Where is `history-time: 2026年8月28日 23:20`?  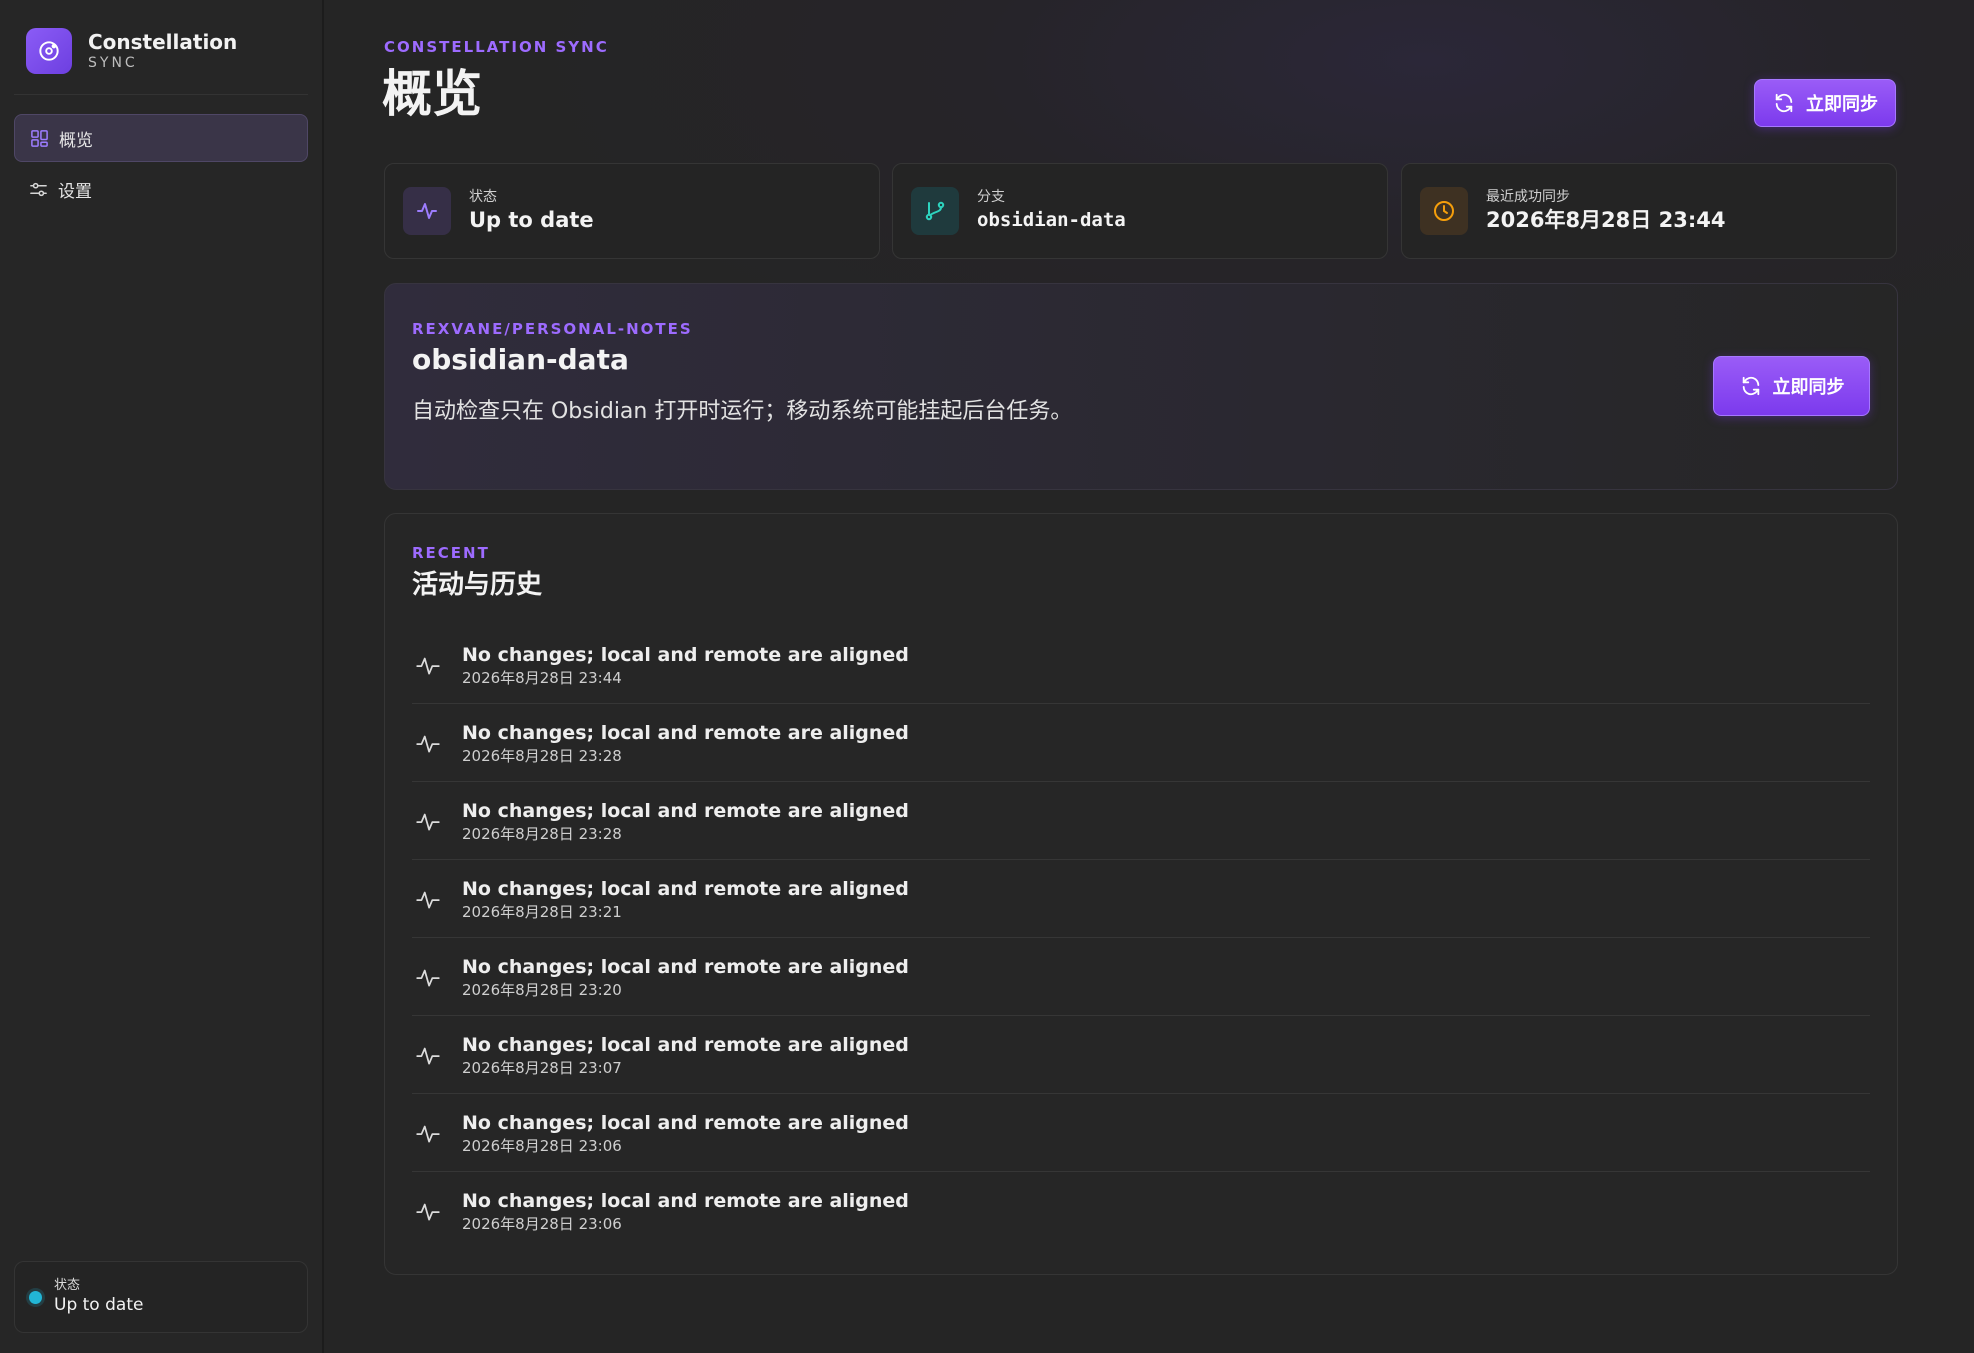 history-time: 2026年8月28日 23:20 is located at coordinates (542, 989).